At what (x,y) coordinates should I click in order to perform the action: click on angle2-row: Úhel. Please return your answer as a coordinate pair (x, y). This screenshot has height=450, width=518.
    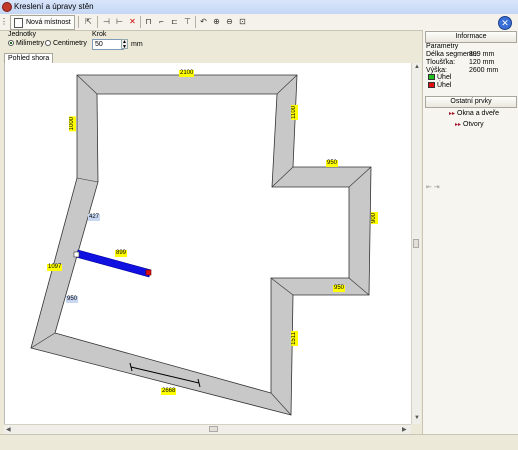
    Looking at the image, I should click on (439, 85).